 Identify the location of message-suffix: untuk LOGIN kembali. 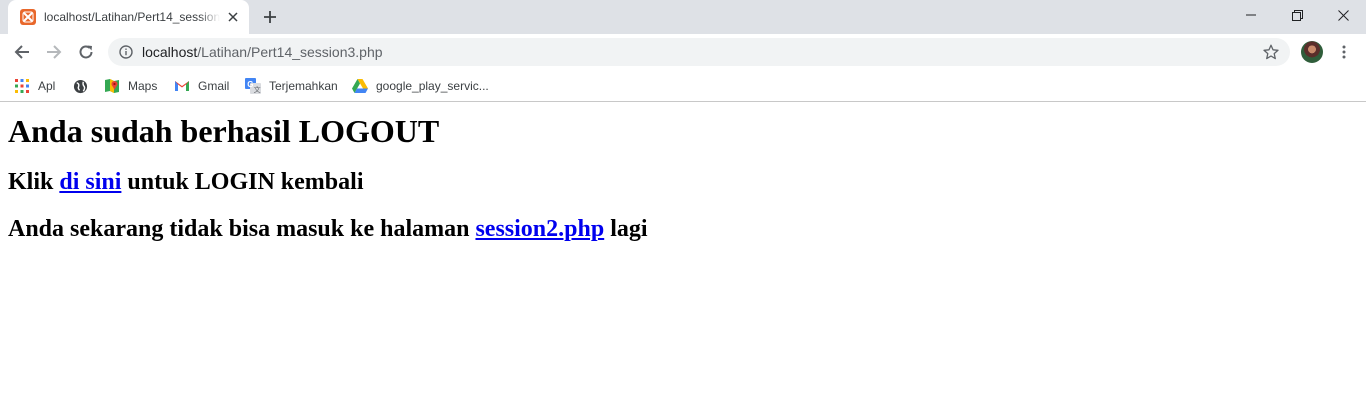
(242, 182).